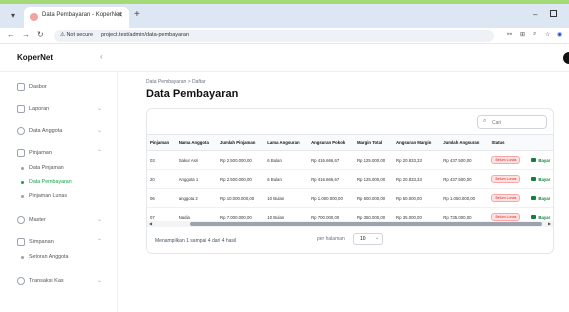 The height and width of the screenshot is (312, 569). I want to click on back-arrow-icon: ←, so click(11, 34).